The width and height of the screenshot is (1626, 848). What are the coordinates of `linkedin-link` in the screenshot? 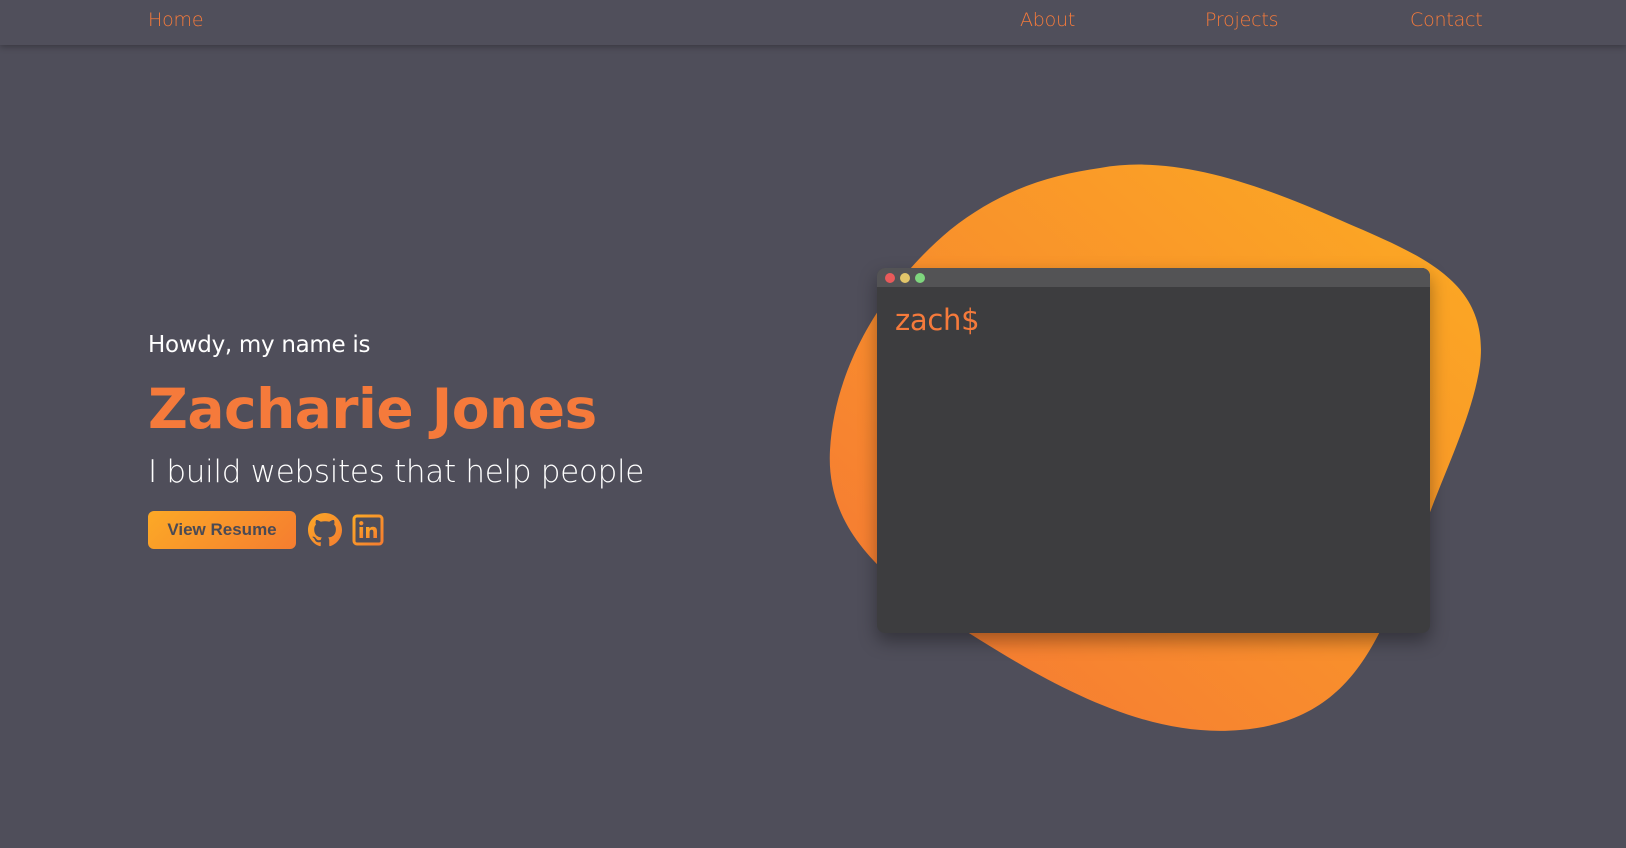 It's located at (368, 530).